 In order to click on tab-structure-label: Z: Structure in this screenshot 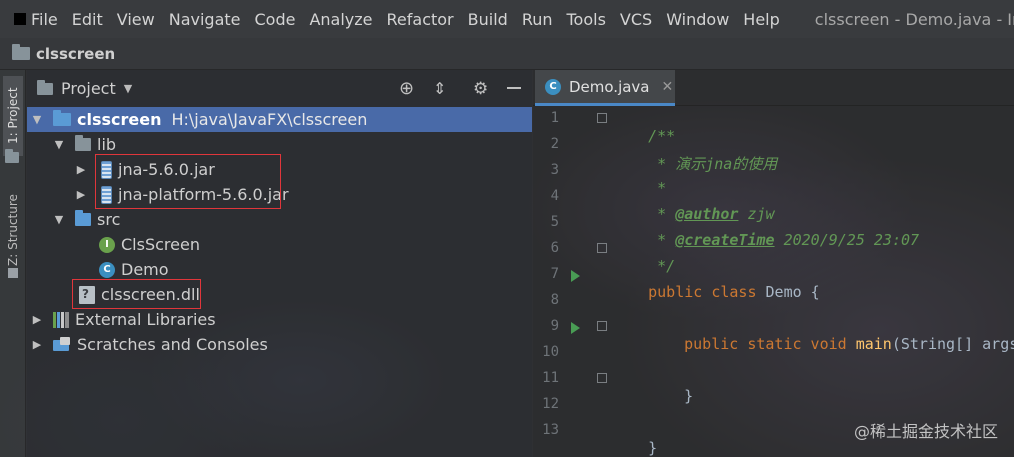, I will do `click(13, 230)`.